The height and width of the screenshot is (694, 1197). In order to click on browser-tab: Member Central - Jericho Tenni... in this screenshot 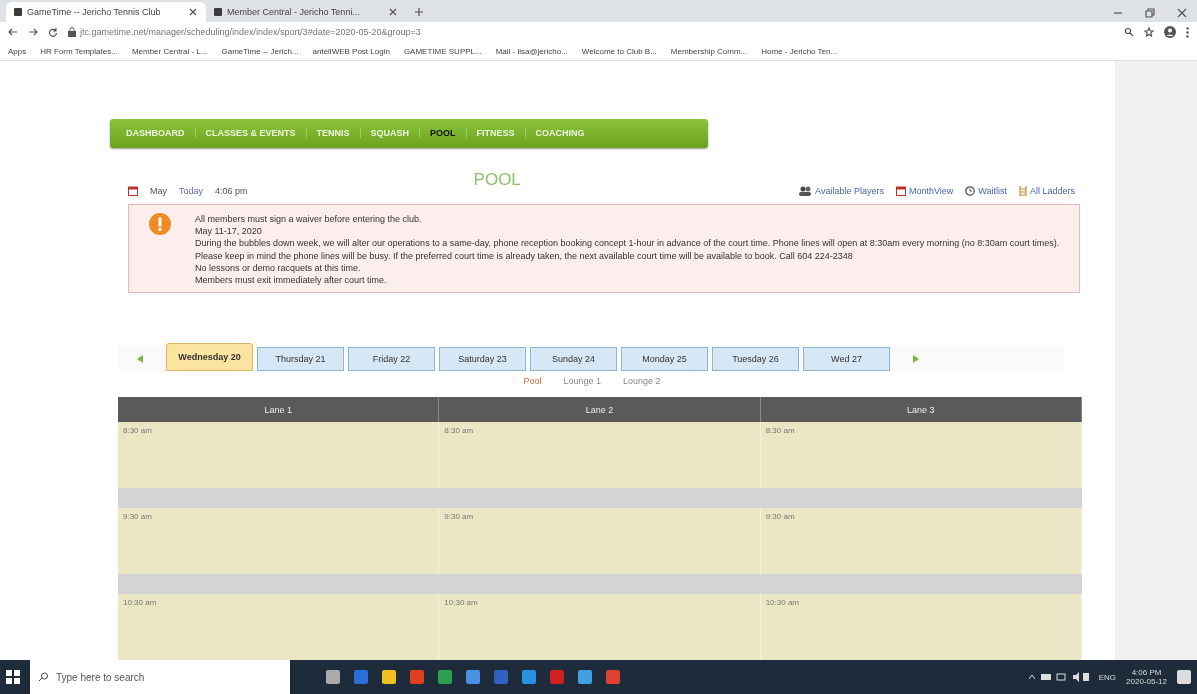, I will do `click(306, 12)`.